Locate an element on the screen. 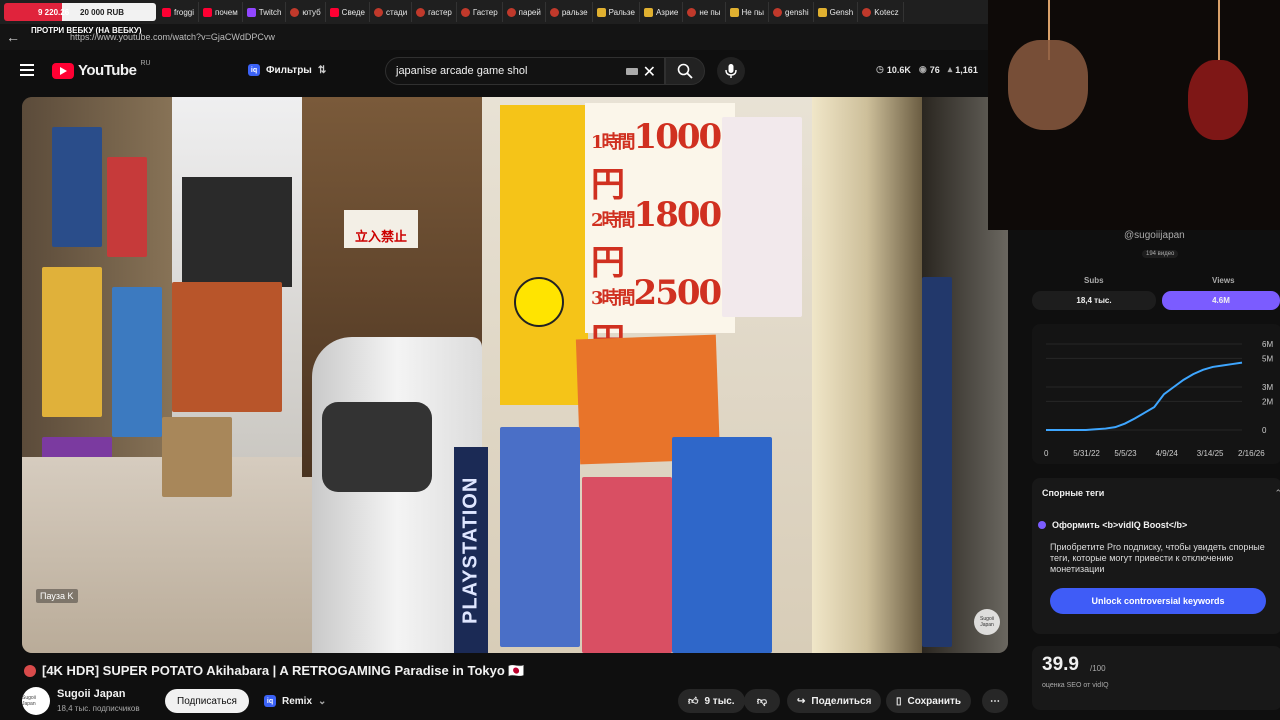  channel-watermark: Sugoii Japan is located at coordinates (987, 622).